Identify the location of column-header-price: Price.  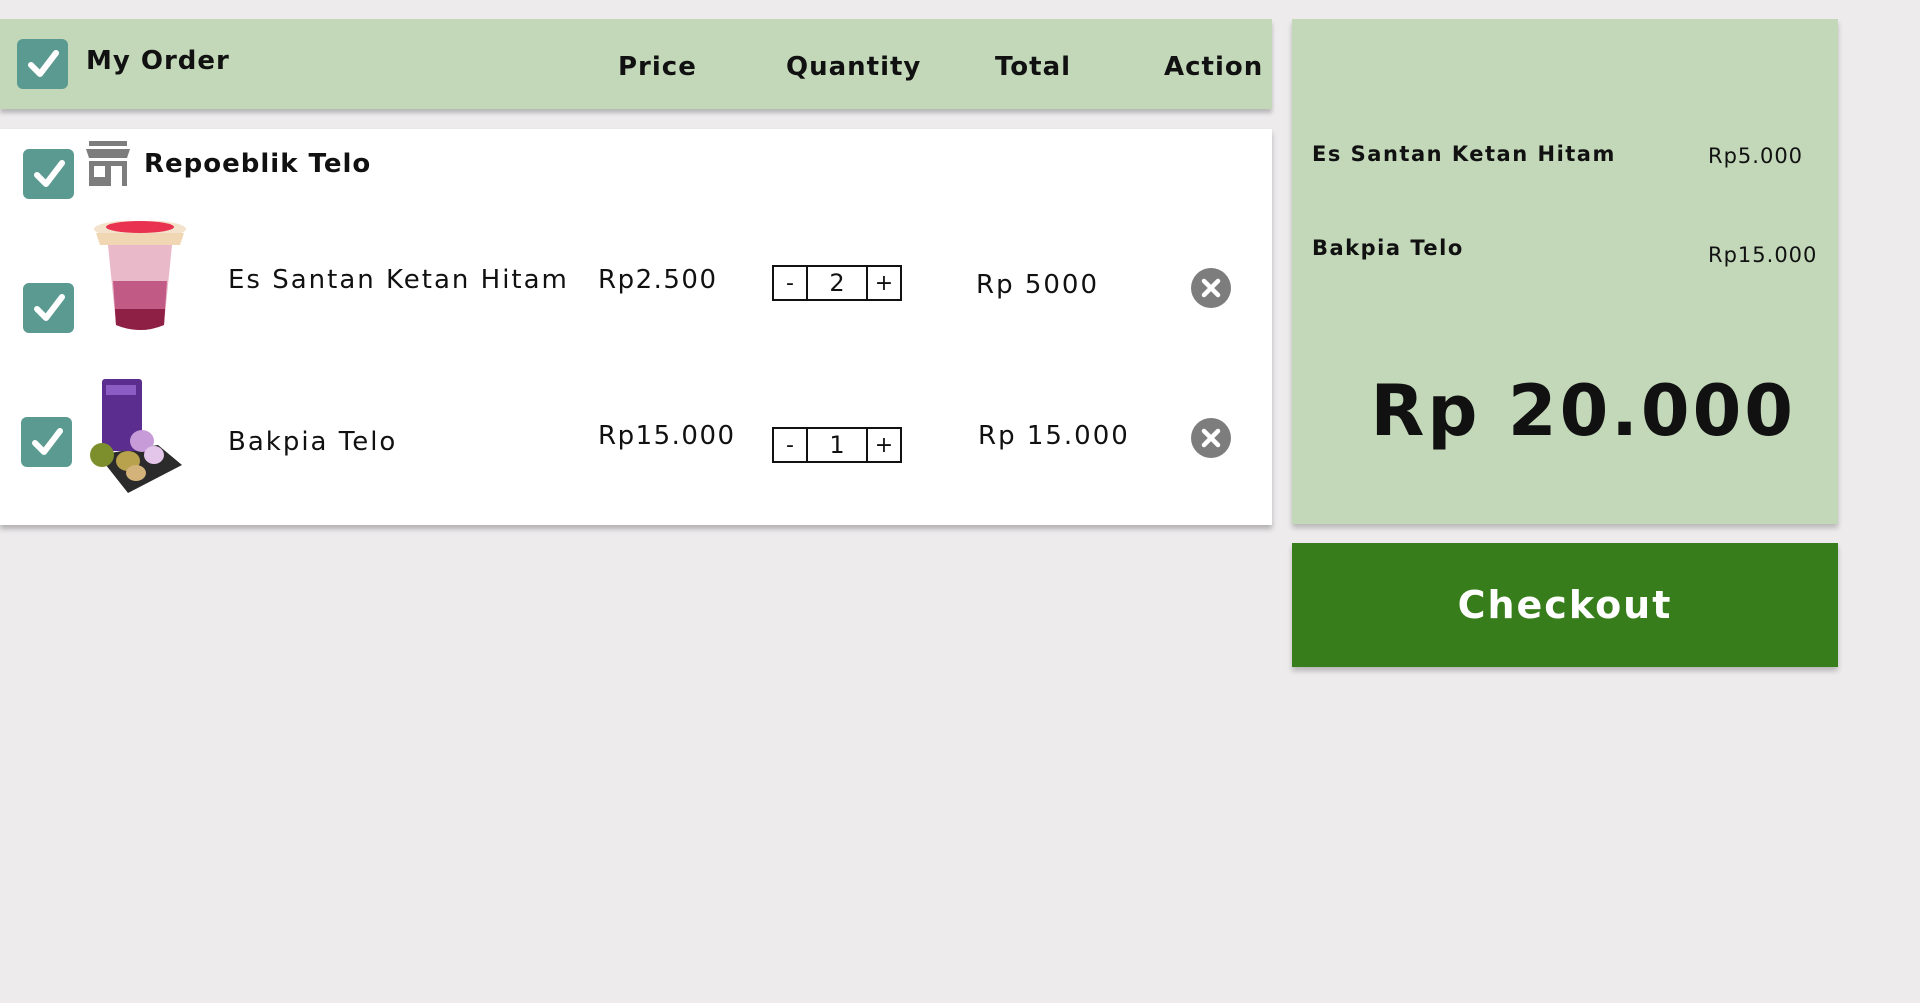
(657, 67).